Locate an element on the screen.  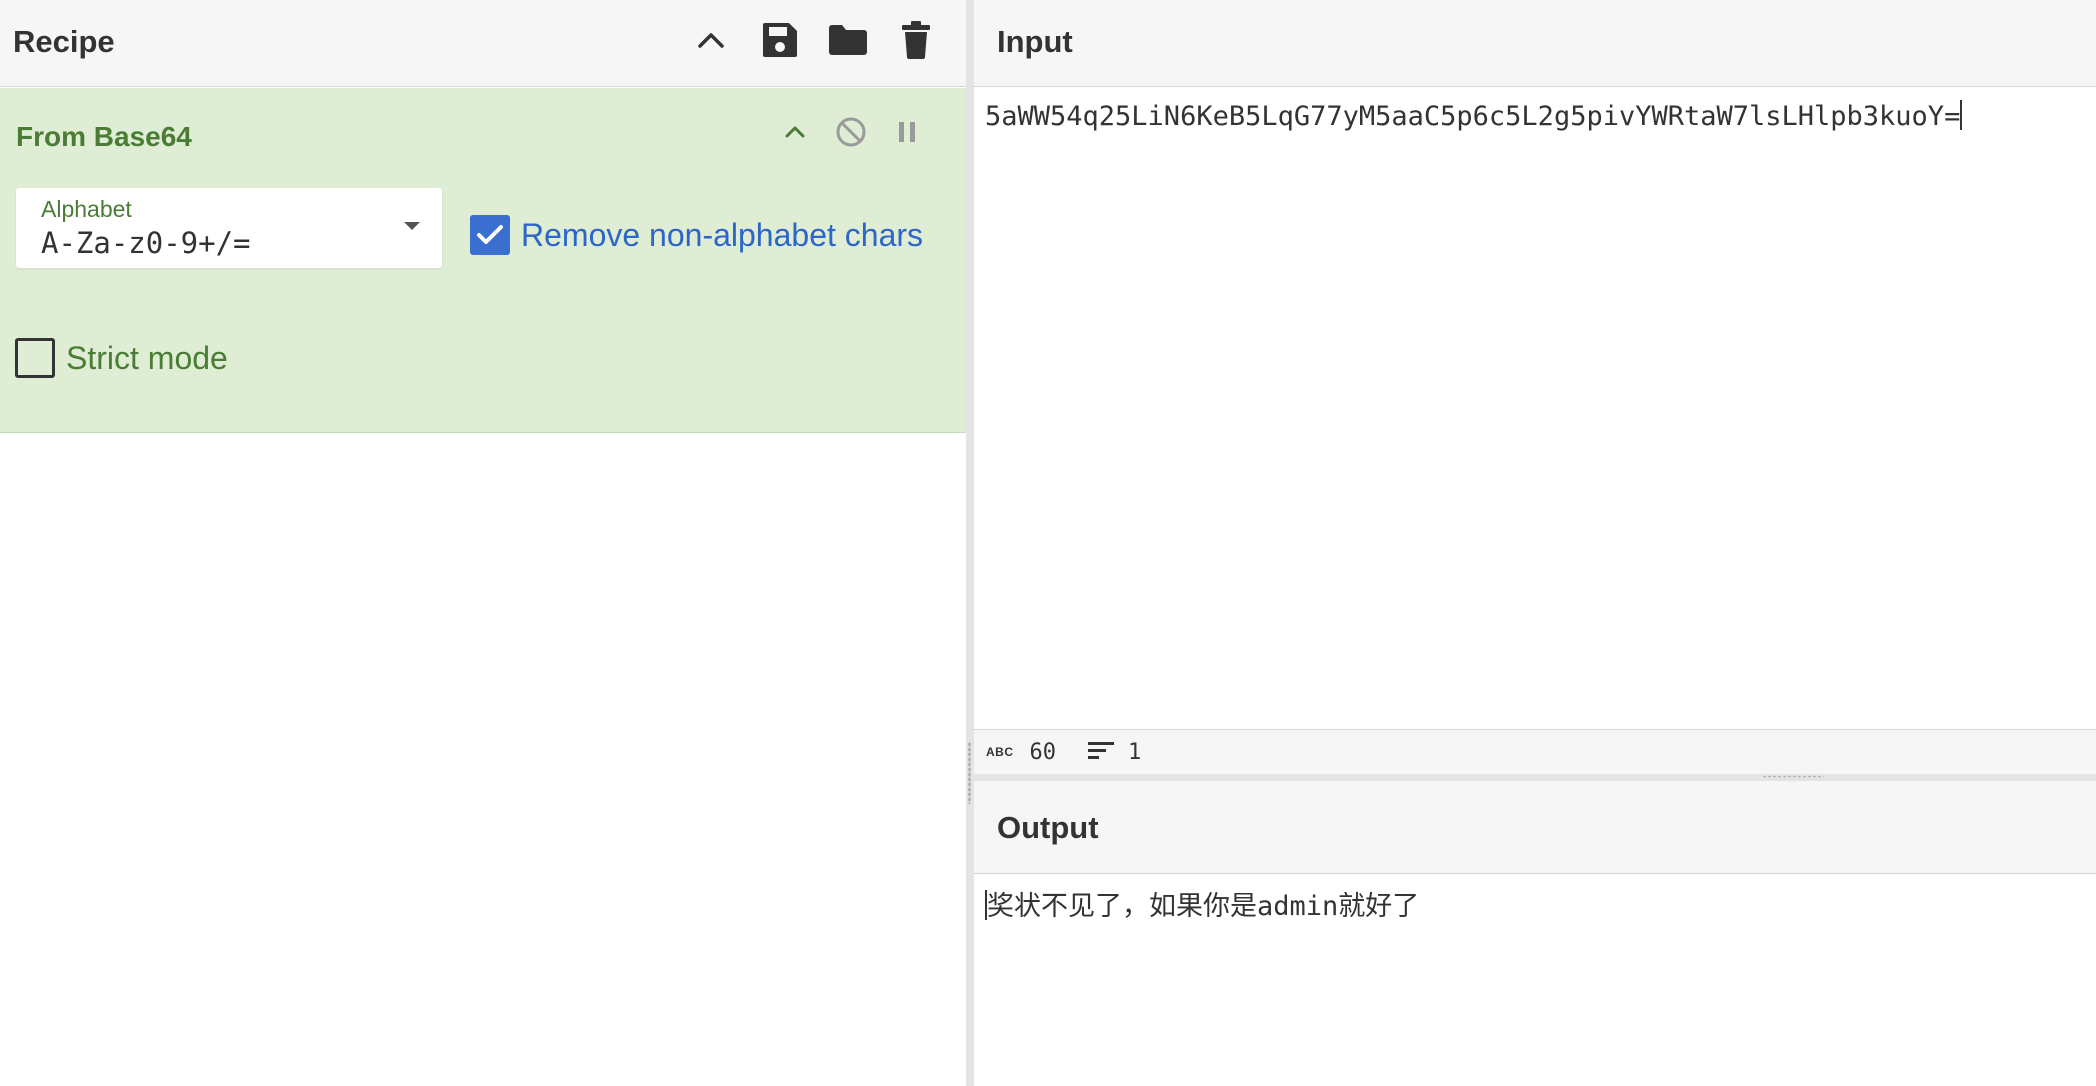
length-indicator: ABC 60 is located at coordinates (1021, 752).